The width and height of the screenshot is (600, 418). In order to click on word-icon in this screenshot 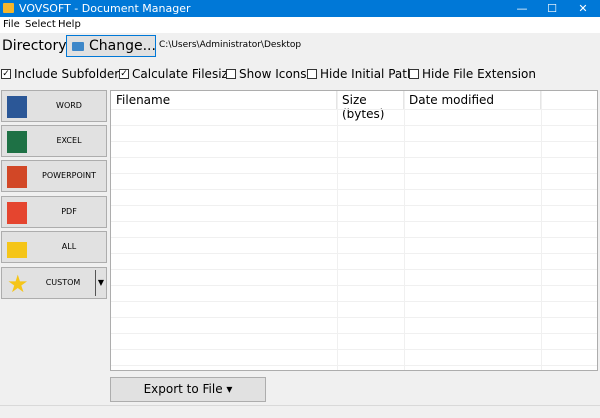, I will do `click(17, 107)`.